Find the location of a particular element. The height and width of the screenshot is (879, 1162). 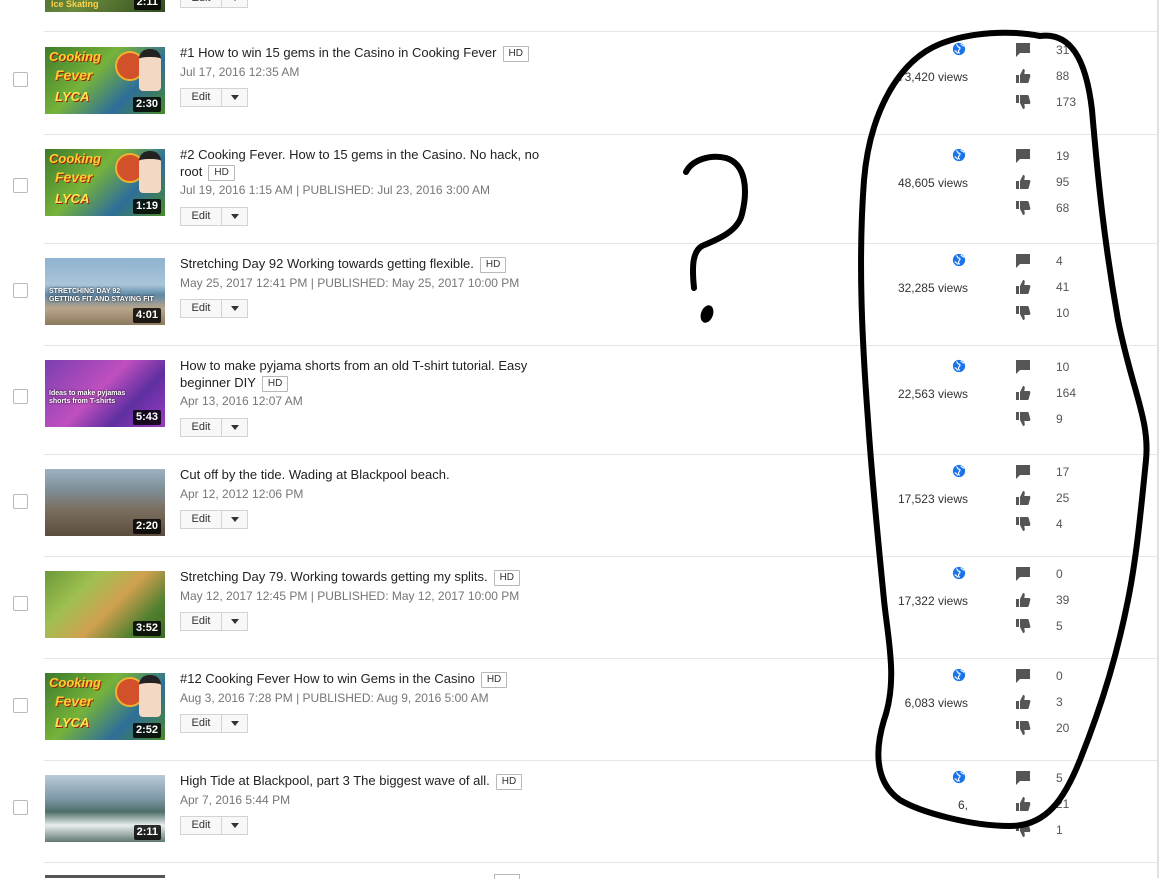

video-thumbnail: Cooking Fever LYCA 1:19 is located at coordinates (105, 182).